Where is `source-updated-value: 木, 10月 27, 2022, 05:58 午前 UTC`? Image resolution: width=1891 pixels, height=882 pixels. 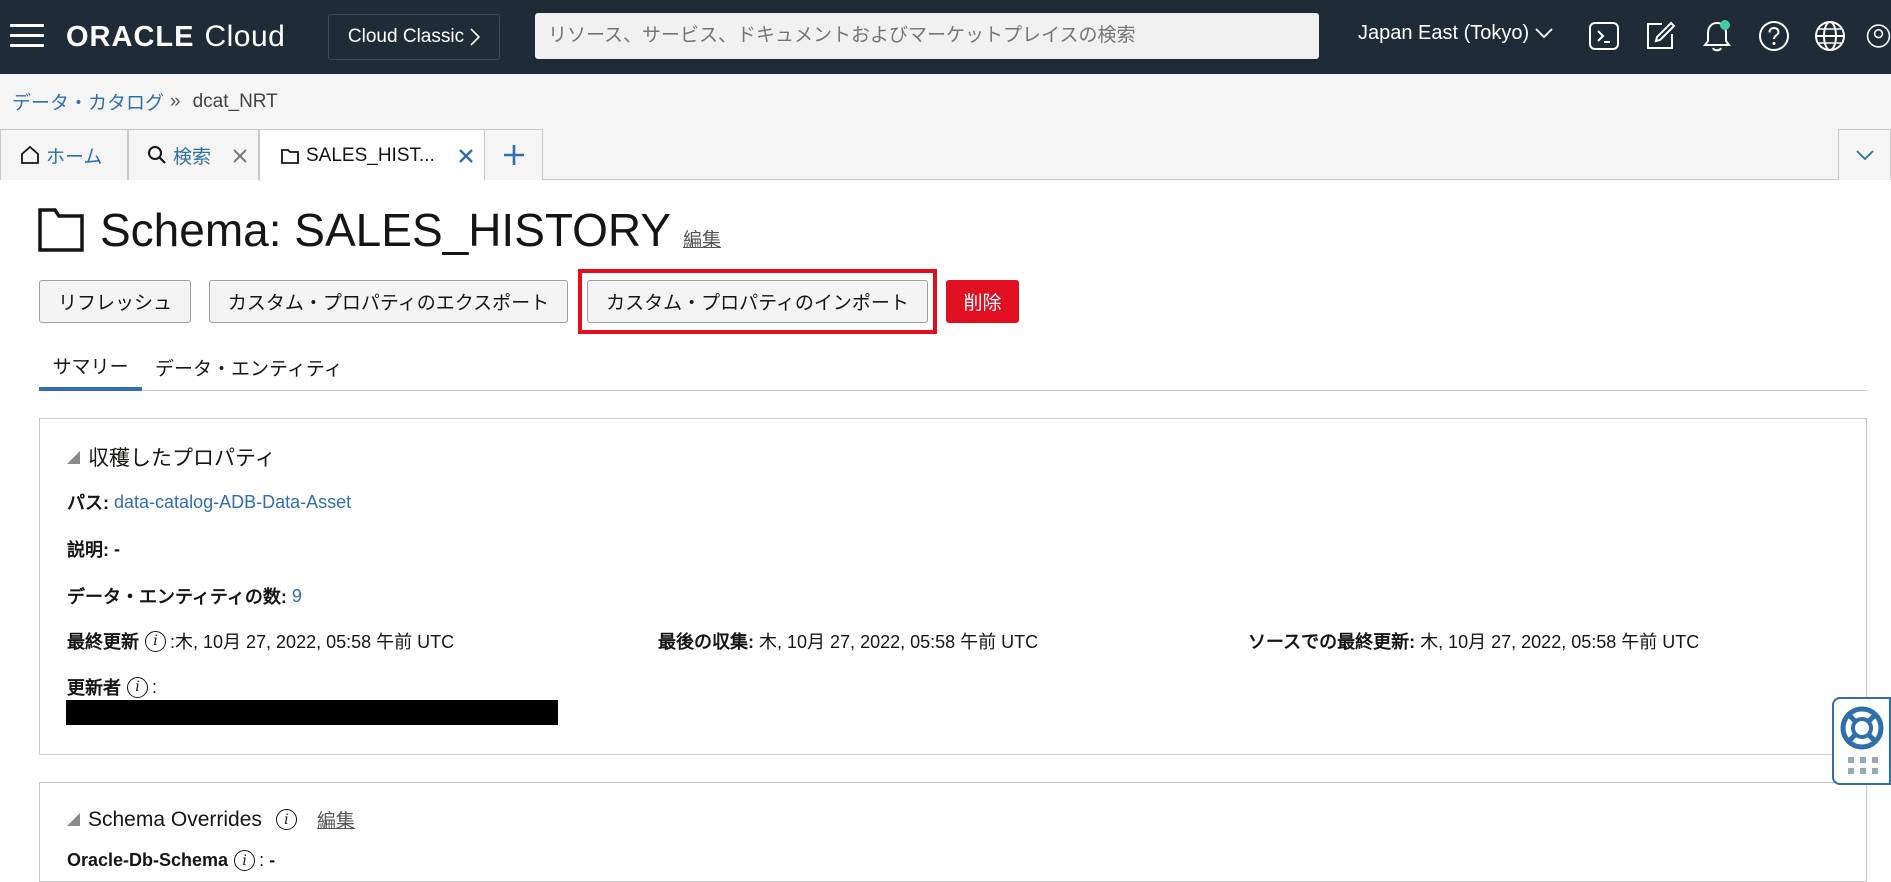
source-updated-value: 木, 10月 27, 2022, 05:58 午前 UTC is located at coordinates (1560, 642).